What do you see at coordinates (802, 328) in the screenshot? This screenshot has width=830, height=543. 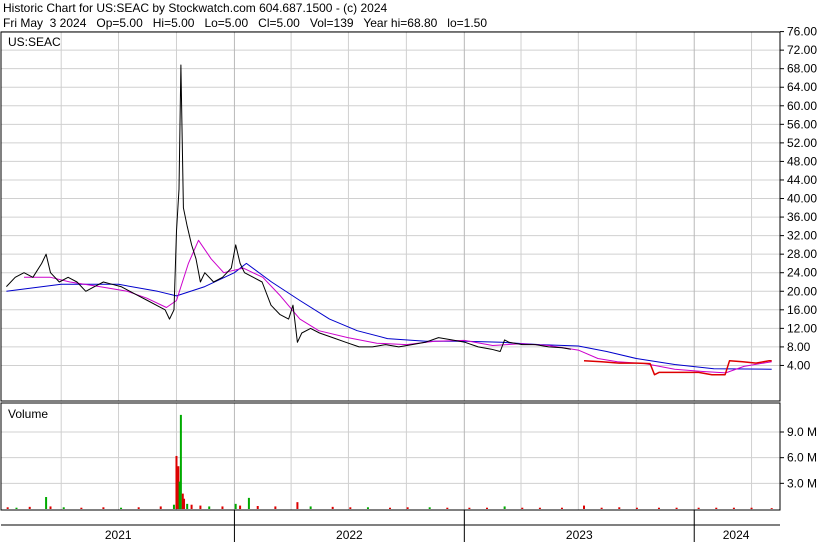 I see `price-tick-label: 12.00` at bounding box center [802, 328].